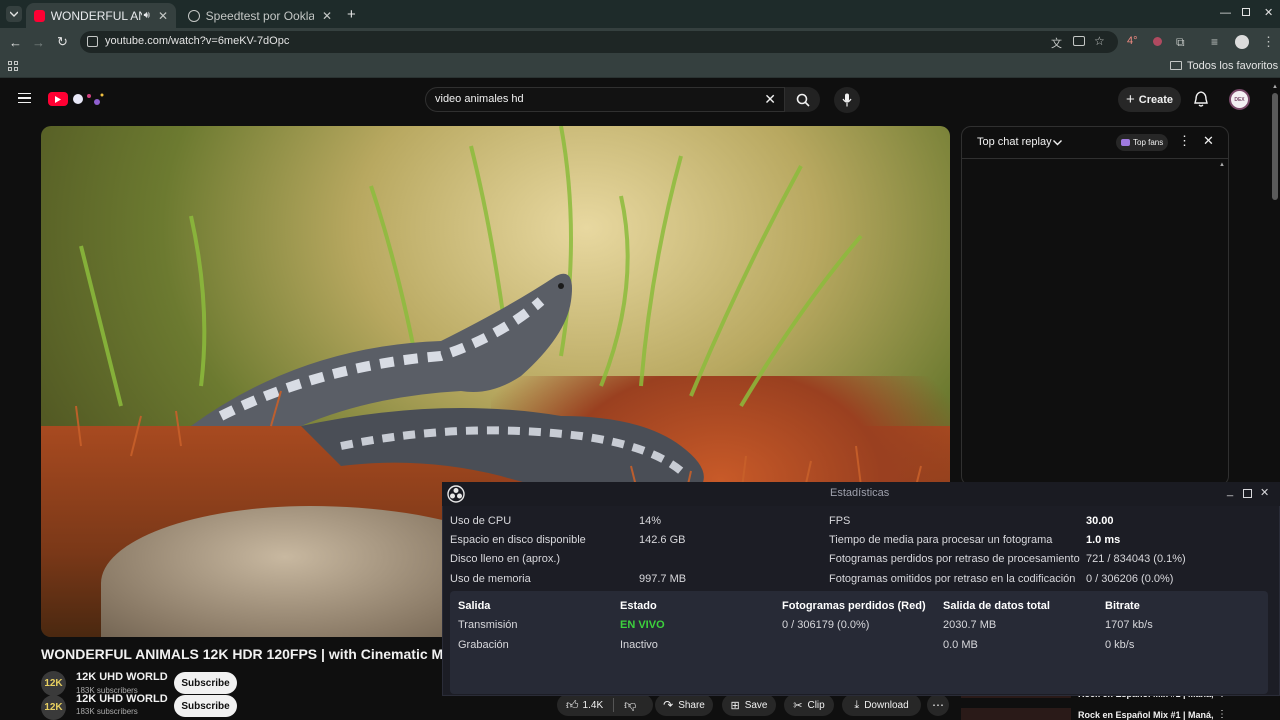 The image size is (1280, 720). I want to click on obs-title-bar: Estadísticas _ ✕, so click(861, 494).